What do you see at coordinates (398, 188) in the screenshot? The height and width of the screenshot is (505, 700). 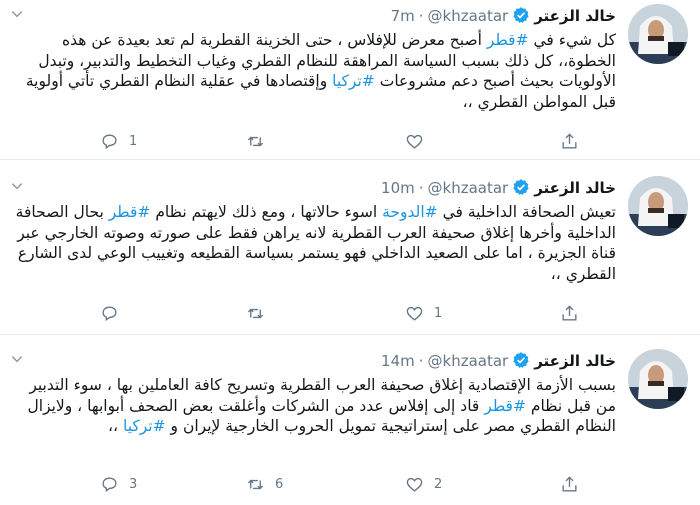 I see `tweet-timestamp: 10m` at bounding box center [398, 188].